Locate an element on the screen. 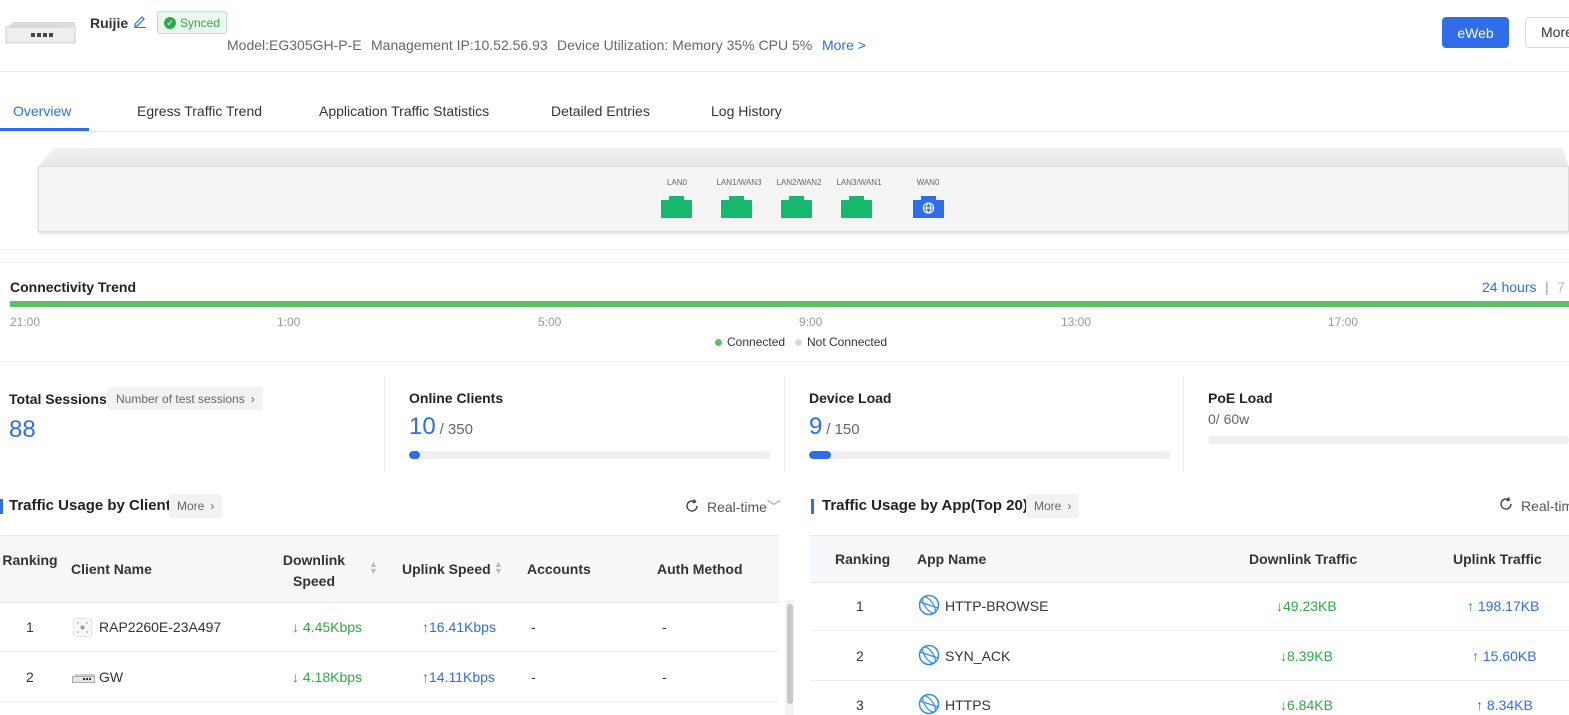 The height and width of the screenshot is (715, 1569). section-accent-bar is located at coordinates (1, 506).